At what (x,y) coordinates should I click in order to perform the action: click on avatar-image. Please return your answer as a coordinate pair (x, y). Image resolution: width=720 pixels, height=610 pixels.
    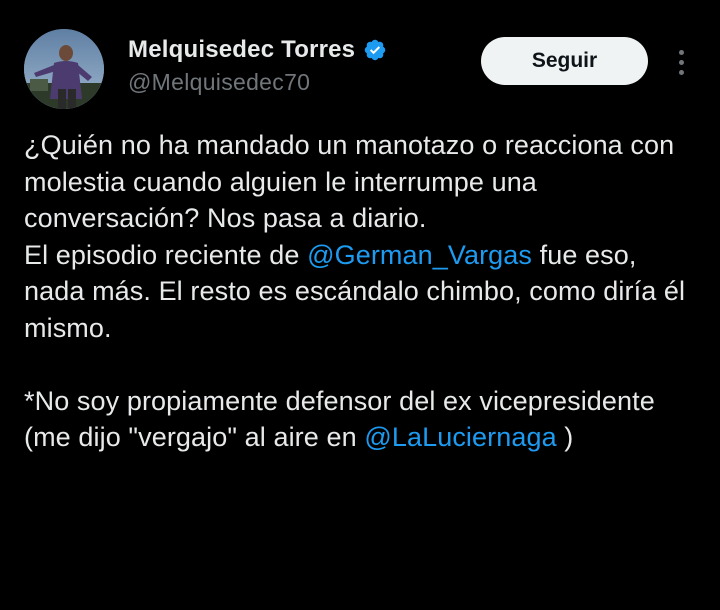
    Looking at the image, I should click on (64, 69).